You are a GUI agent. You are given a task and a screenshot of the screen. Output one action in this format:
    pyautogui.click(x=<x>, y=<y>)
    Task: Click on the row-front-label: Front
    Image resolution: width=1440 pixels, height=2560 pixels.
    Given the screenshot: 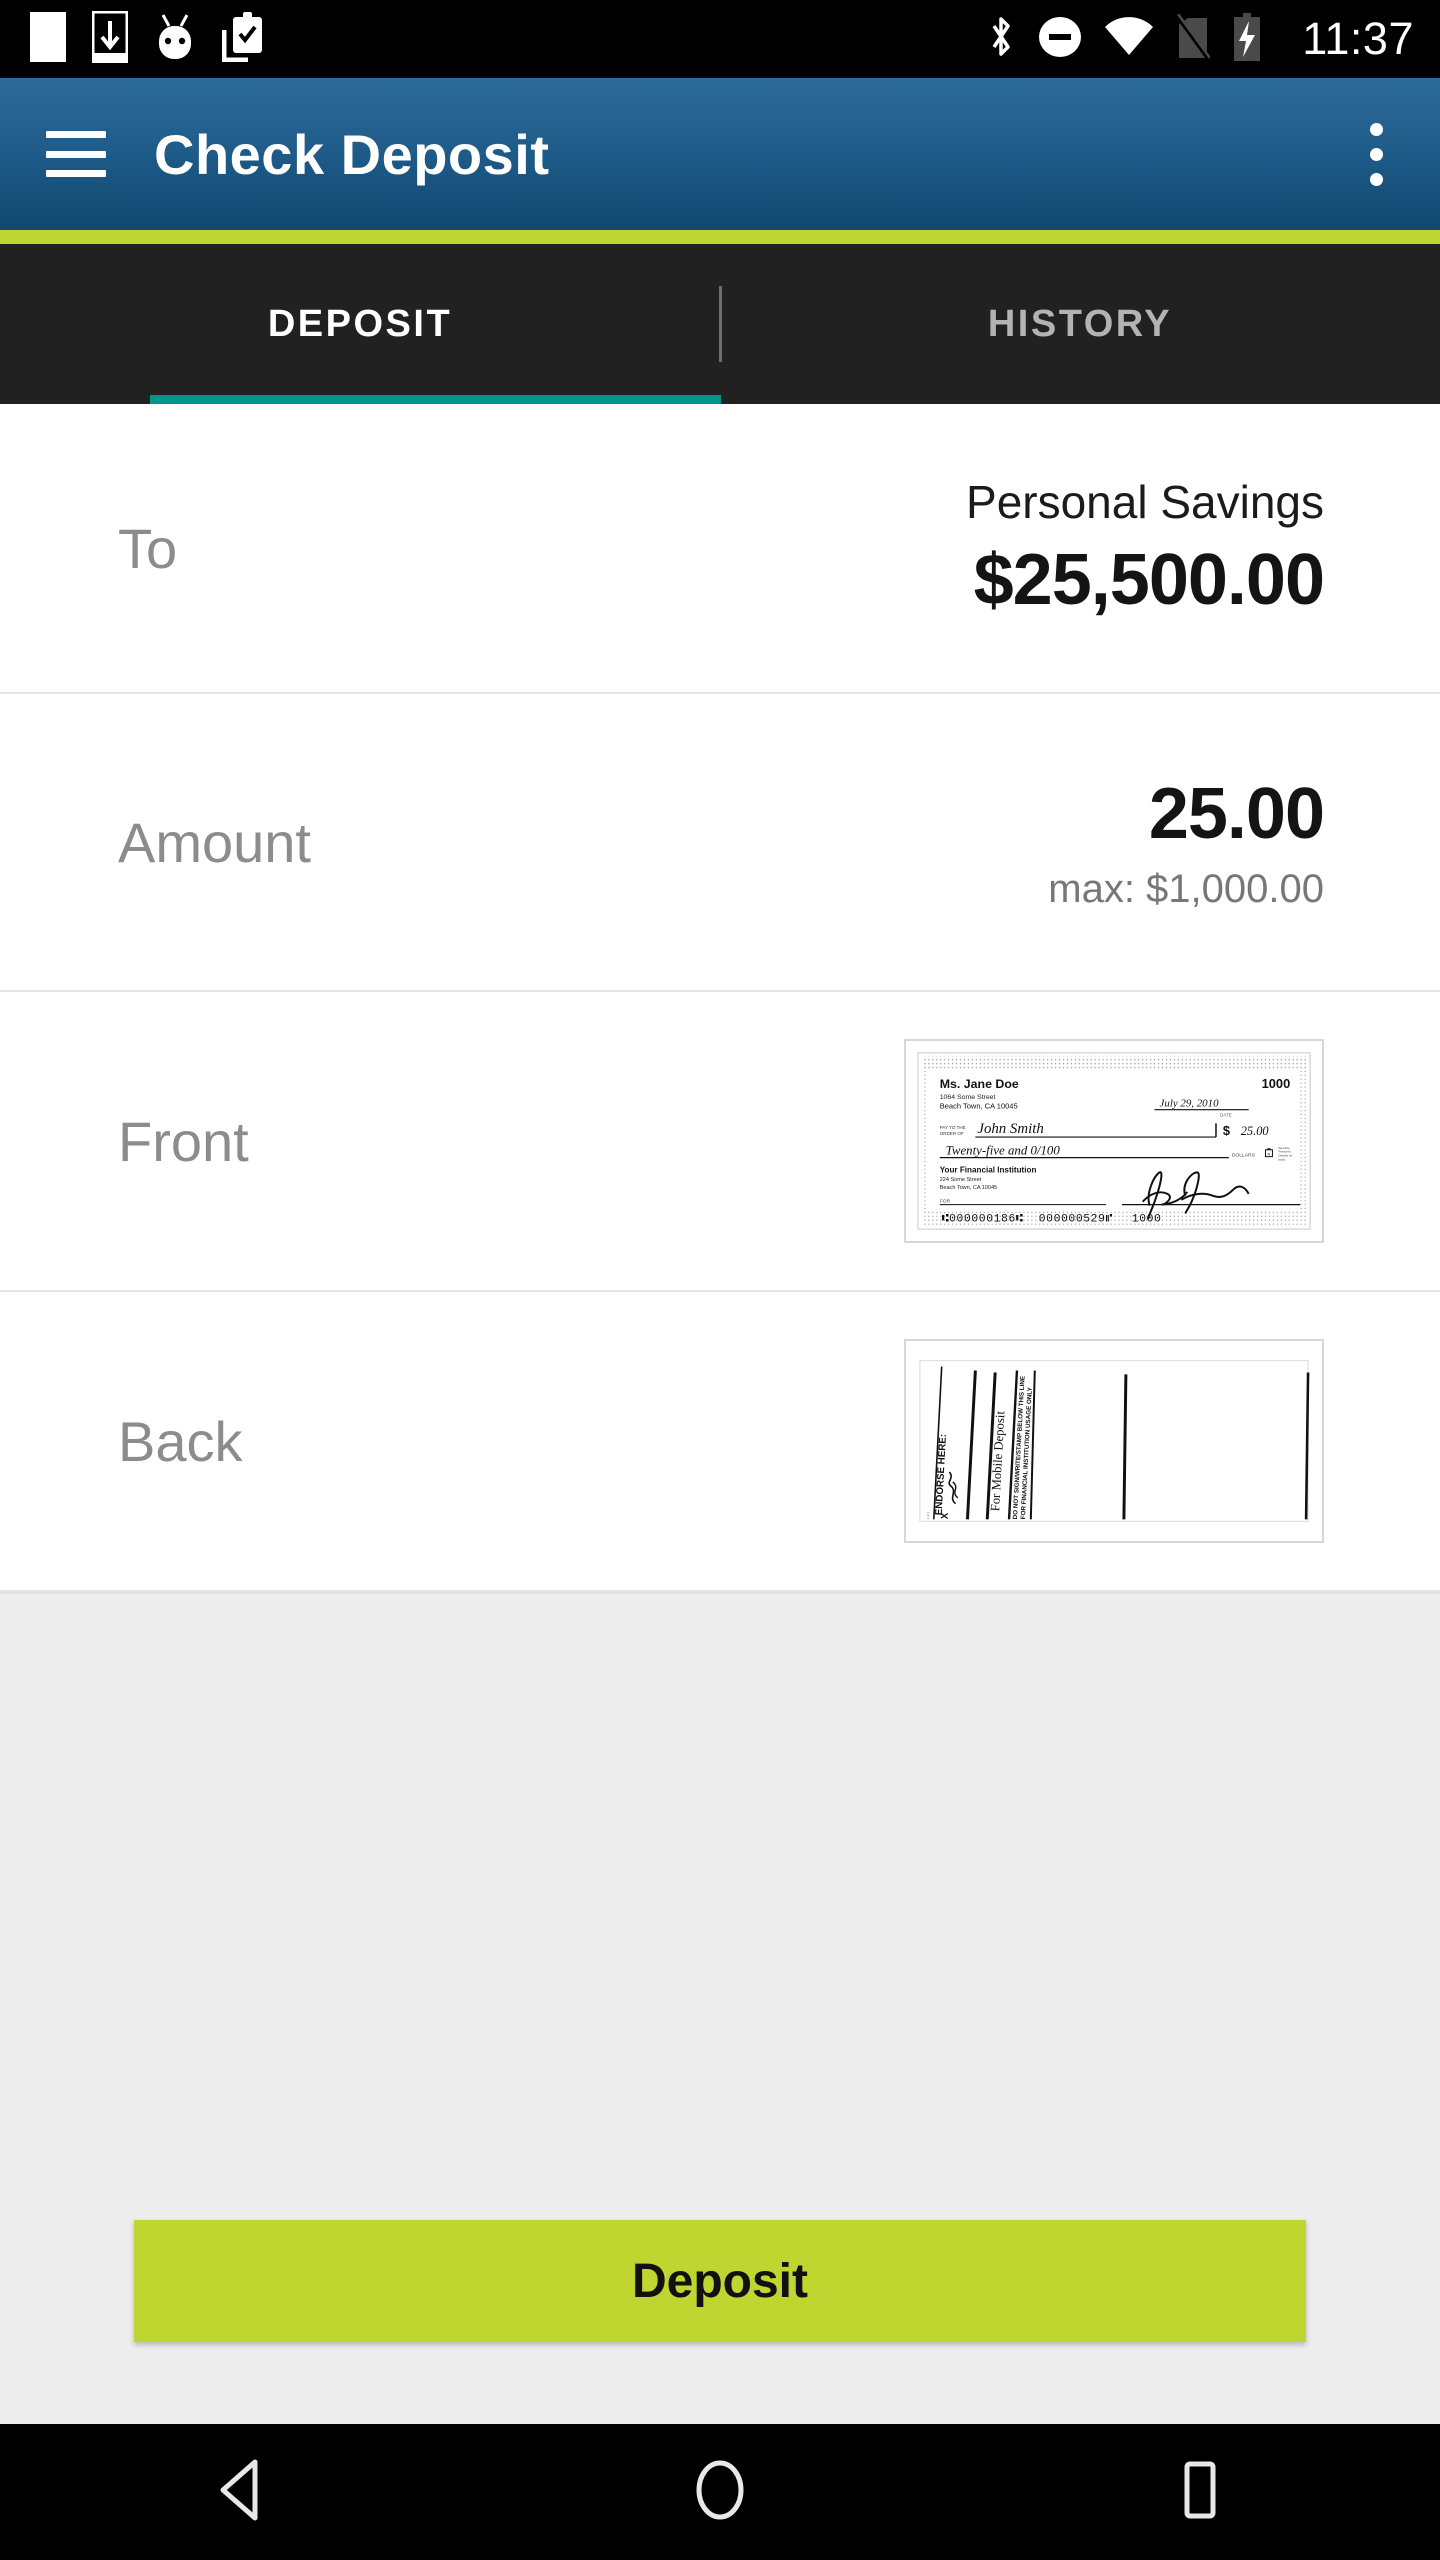 What is the action you would take?
    pyautogui.click(x=183, y=1141)
    